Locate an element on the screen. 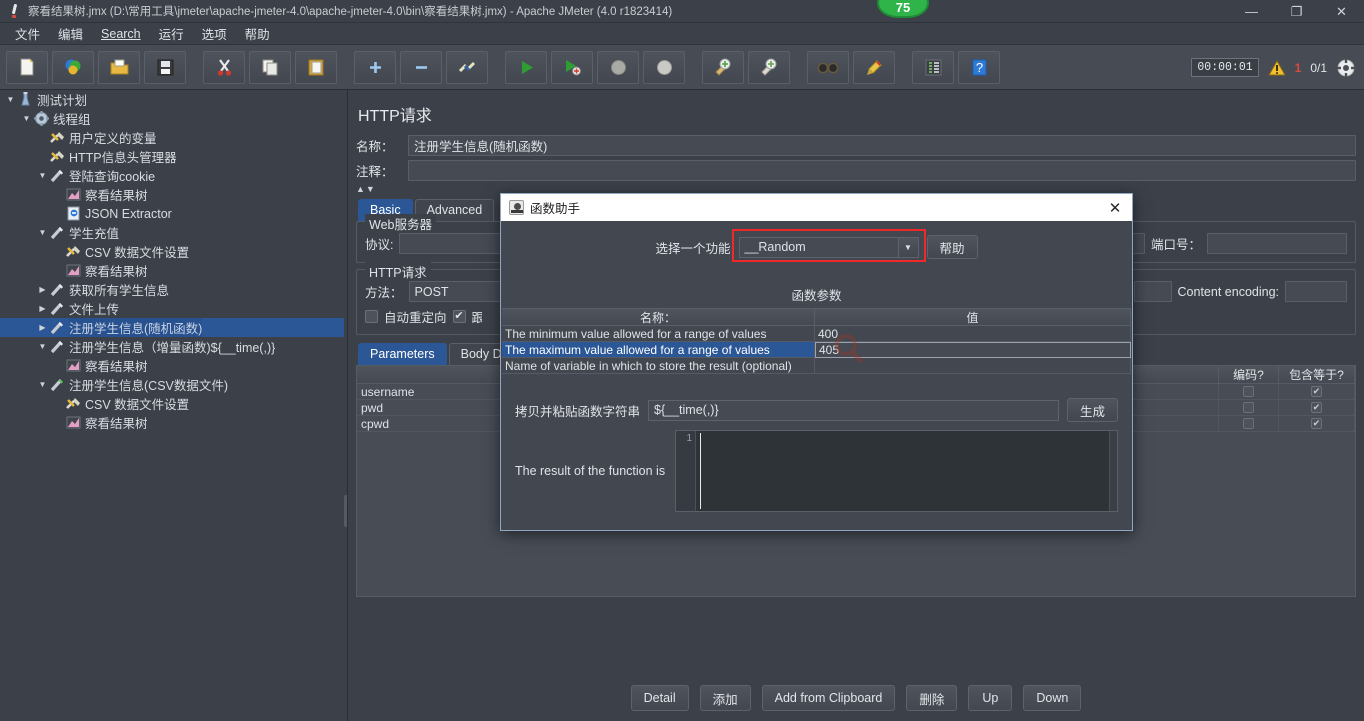 The image size is (1364, 721). arg-col-value: 值 is located at coordinates (973, 317).